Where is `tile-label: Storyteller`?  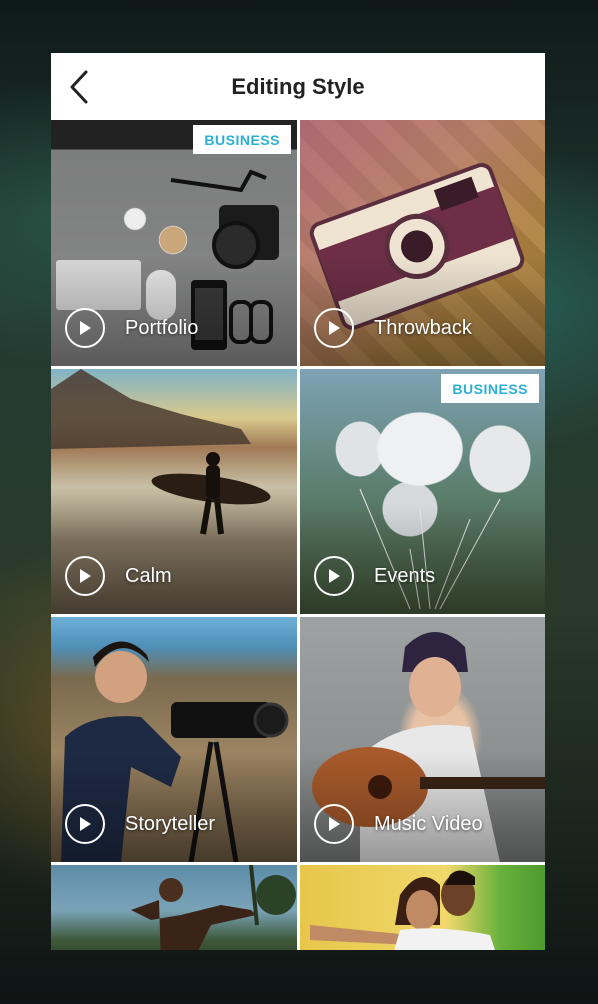 tile-label: Storyteller is located at coordinates (170, 823).